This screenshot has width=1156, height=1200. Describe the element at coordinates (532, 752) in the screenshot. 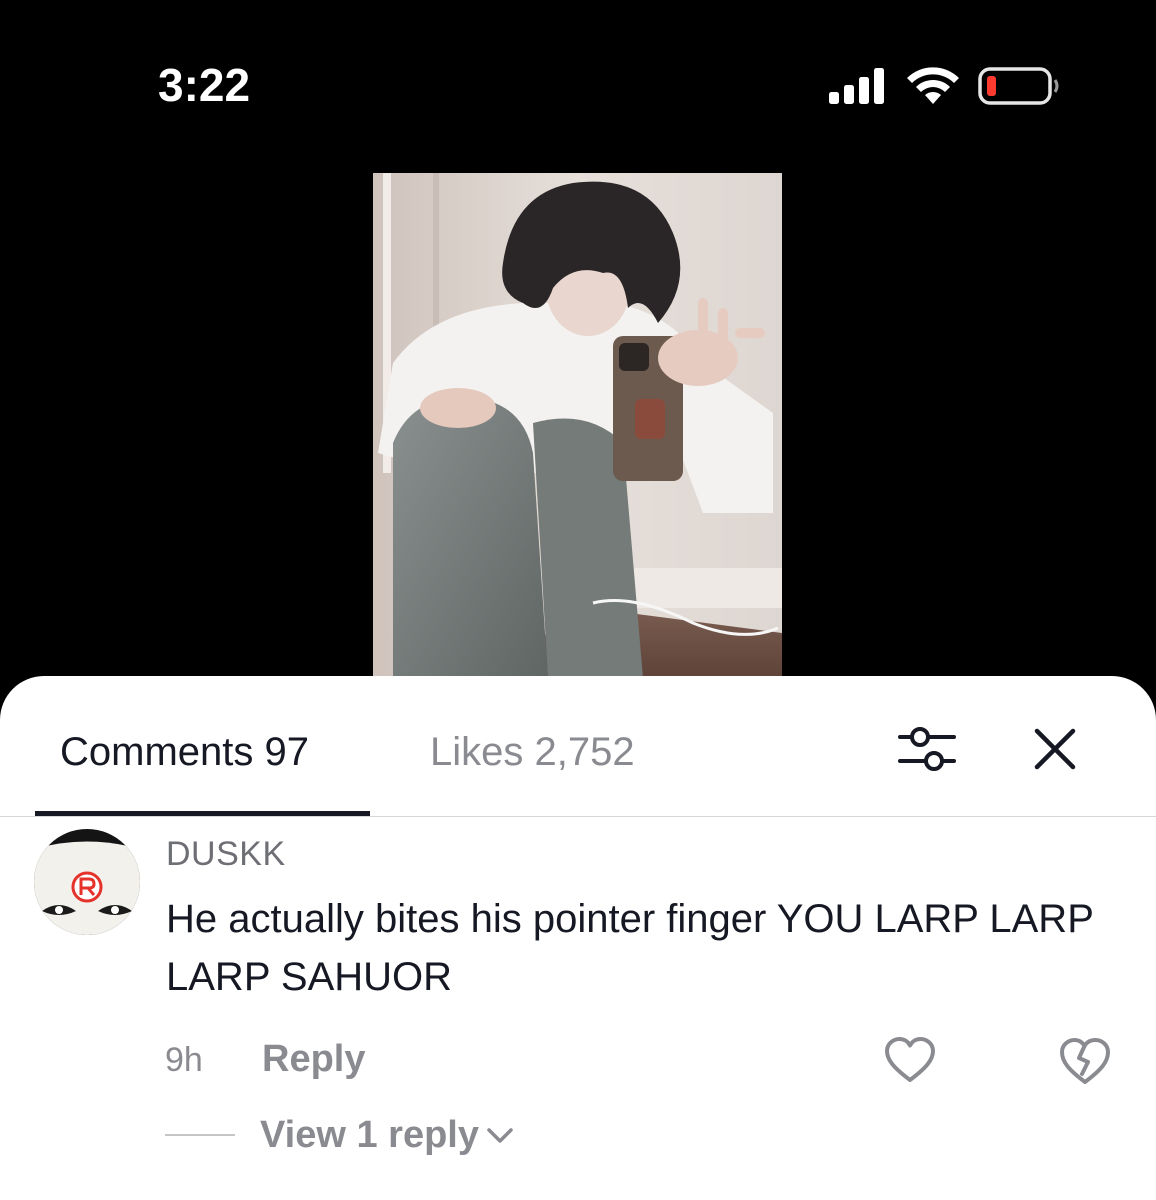

I see `tab-likes: Likes 2,752` at that location.